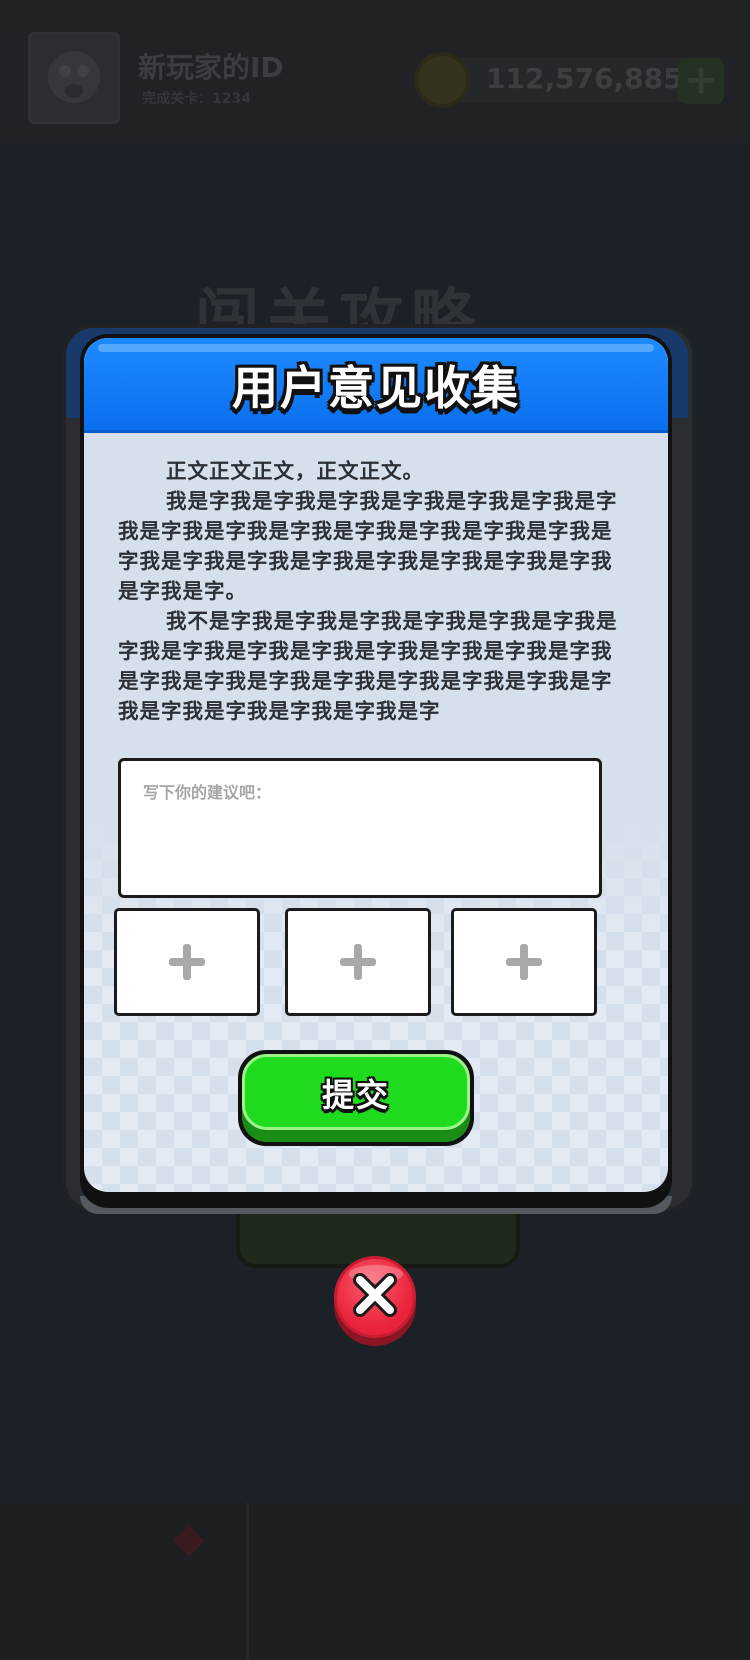 This screenshot has width=750, height=1660. I want to click on close-x-icon, so click(375, 1295).